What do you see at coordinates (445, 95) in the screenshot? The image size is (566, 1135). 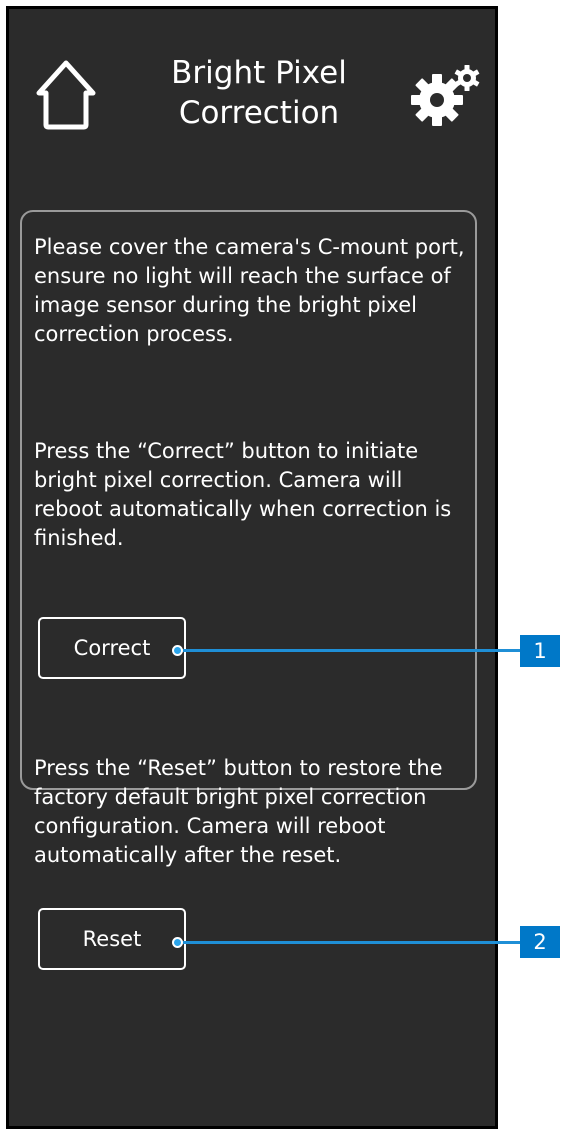 I see `gear-icon` at bounding box center [445, 95].